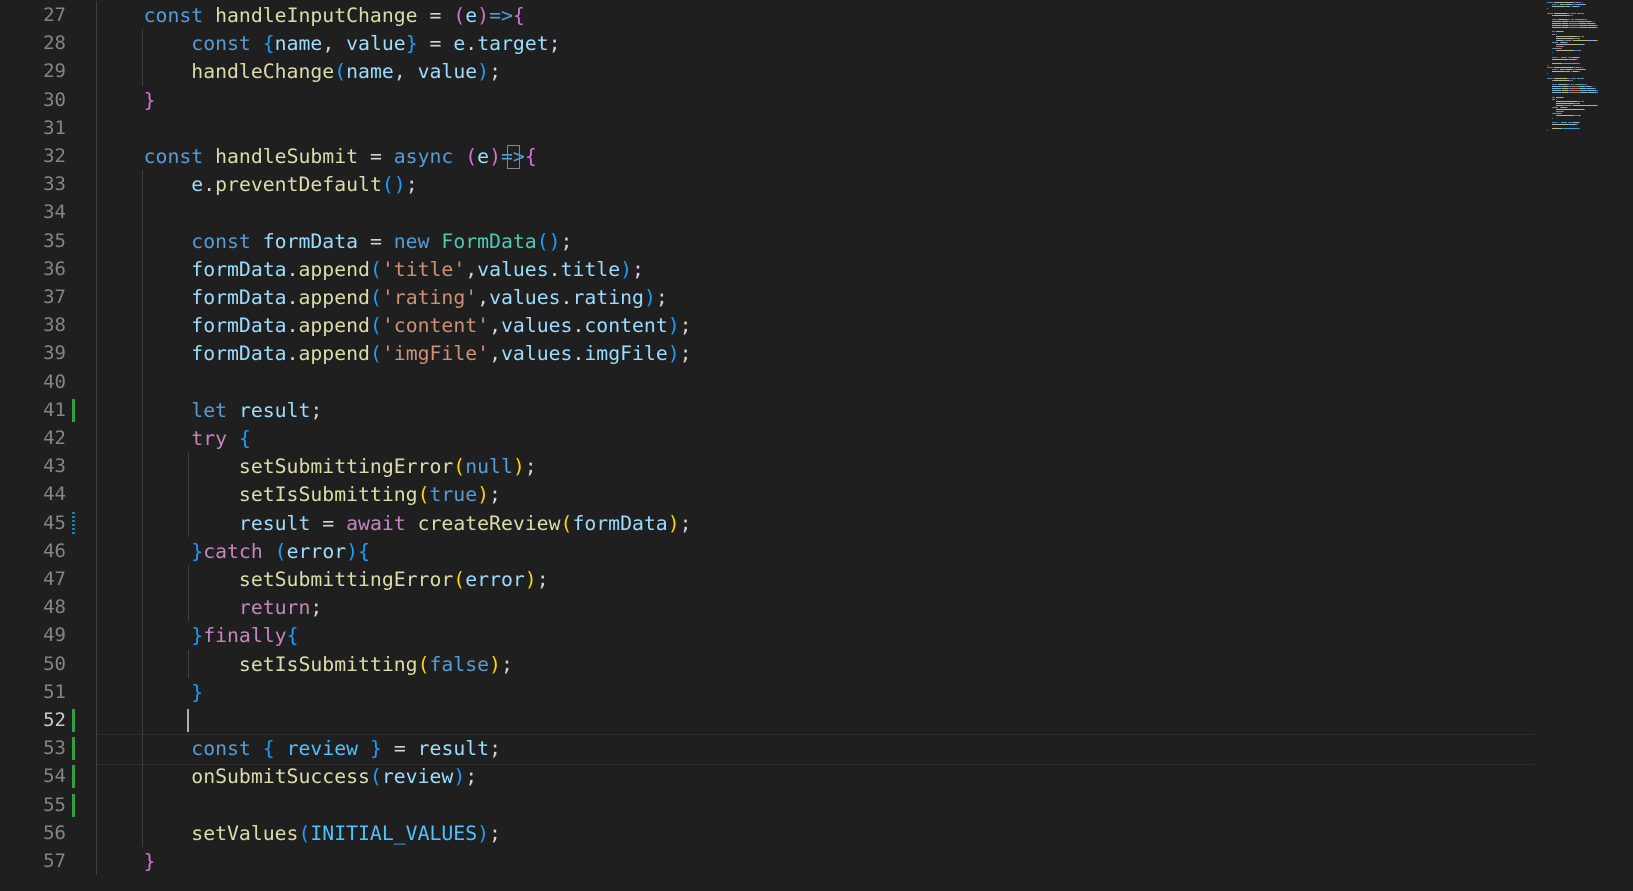 The width and height of the screenshot is (1633, 891). What do you see at coordinates (816, 607) in the screenshot?
I see `code-line: 48 return;` at bounding box center [816, 607].